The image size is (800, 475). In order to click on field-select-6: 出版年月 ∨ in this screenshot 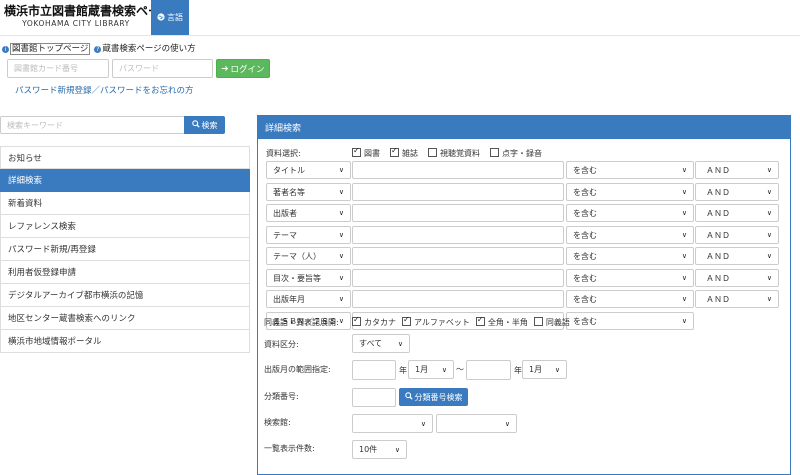, I will do `click(308, 299)`.